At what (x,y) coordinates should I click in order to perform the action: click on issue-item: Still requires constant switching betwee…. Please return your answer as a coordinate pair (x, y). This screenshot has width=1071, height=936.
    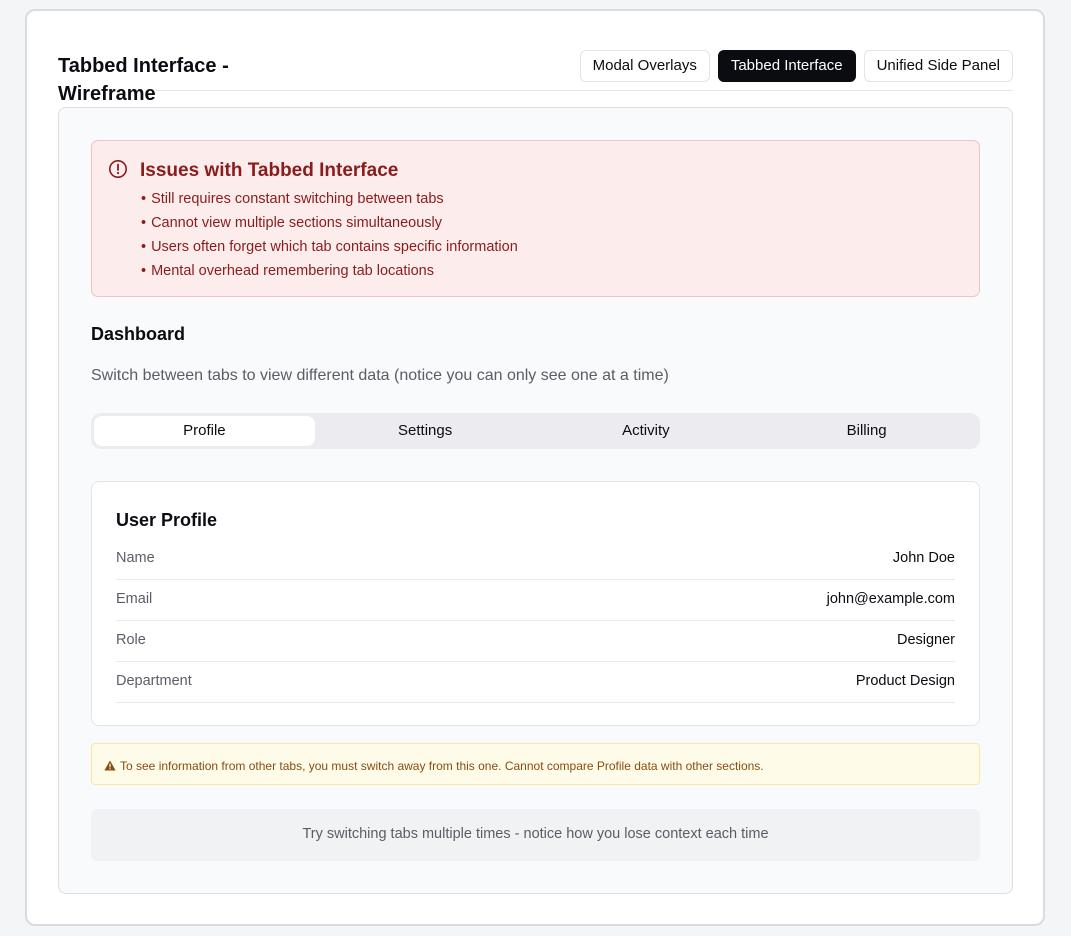
    Looking at the image, I should click on (329, 199).